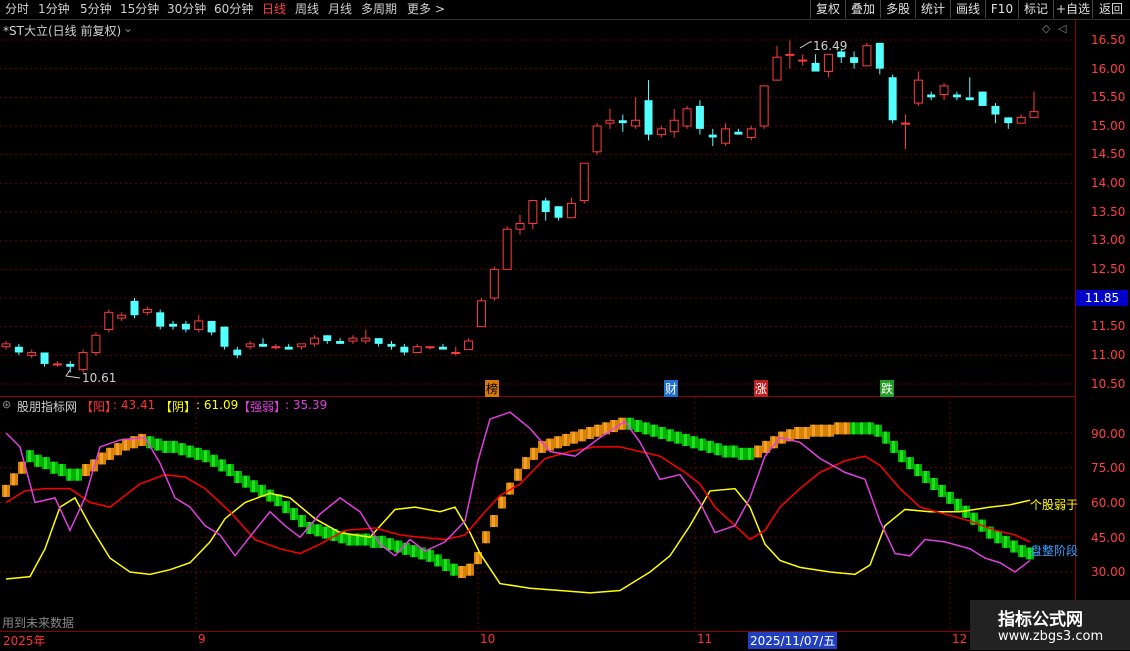 The image size is (1130, 651). What do you see at coordinates (1108, 269) in the screenshot?
I see `price-tick: 12.50` at bounding box center [1108, 269].